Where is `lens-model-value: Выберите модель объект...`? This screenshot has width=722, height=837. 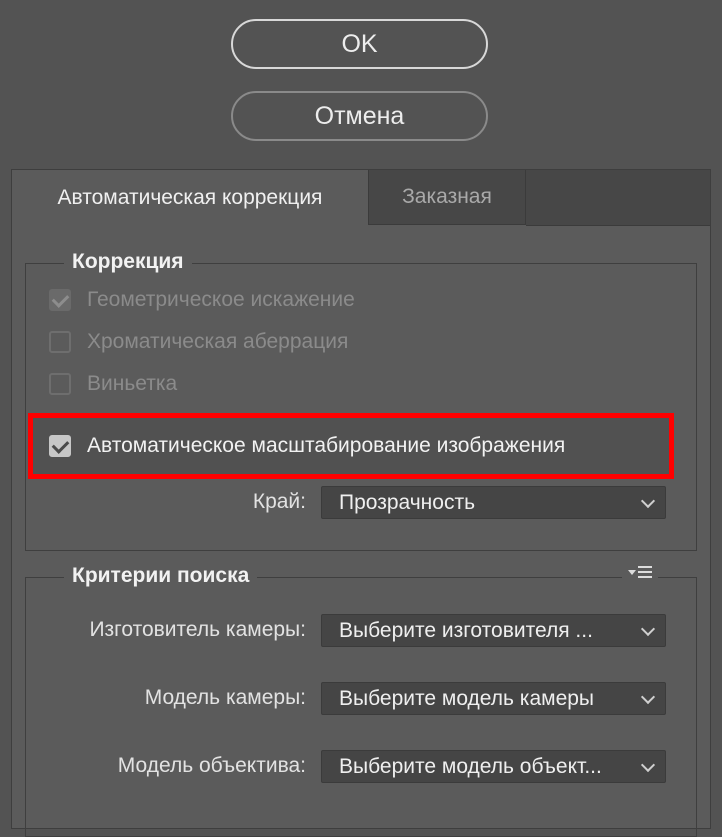
lens-model-value: Выберите модель объект... is located at coordinates (470, 766).